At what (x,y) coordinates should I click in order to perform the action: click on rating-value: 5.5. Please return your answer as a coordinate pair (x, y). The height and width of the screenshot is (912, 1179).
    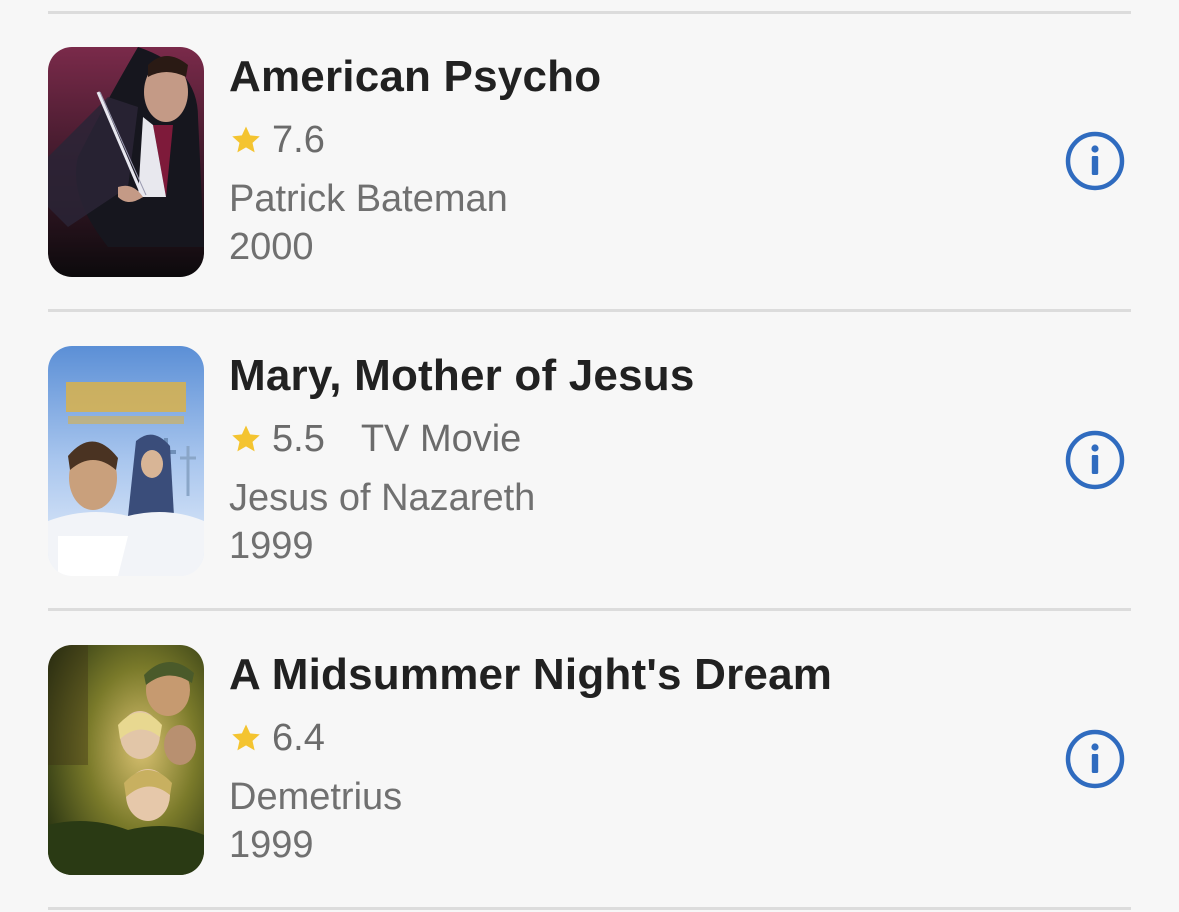
    Looking at the image, I should click on (298, 438).